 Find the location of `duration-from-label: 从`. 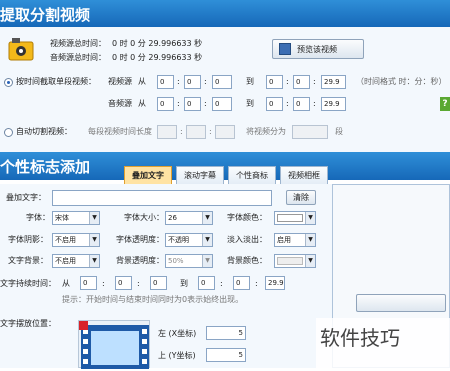

duration-from-label: 从 is located at coordinates (66, 283).